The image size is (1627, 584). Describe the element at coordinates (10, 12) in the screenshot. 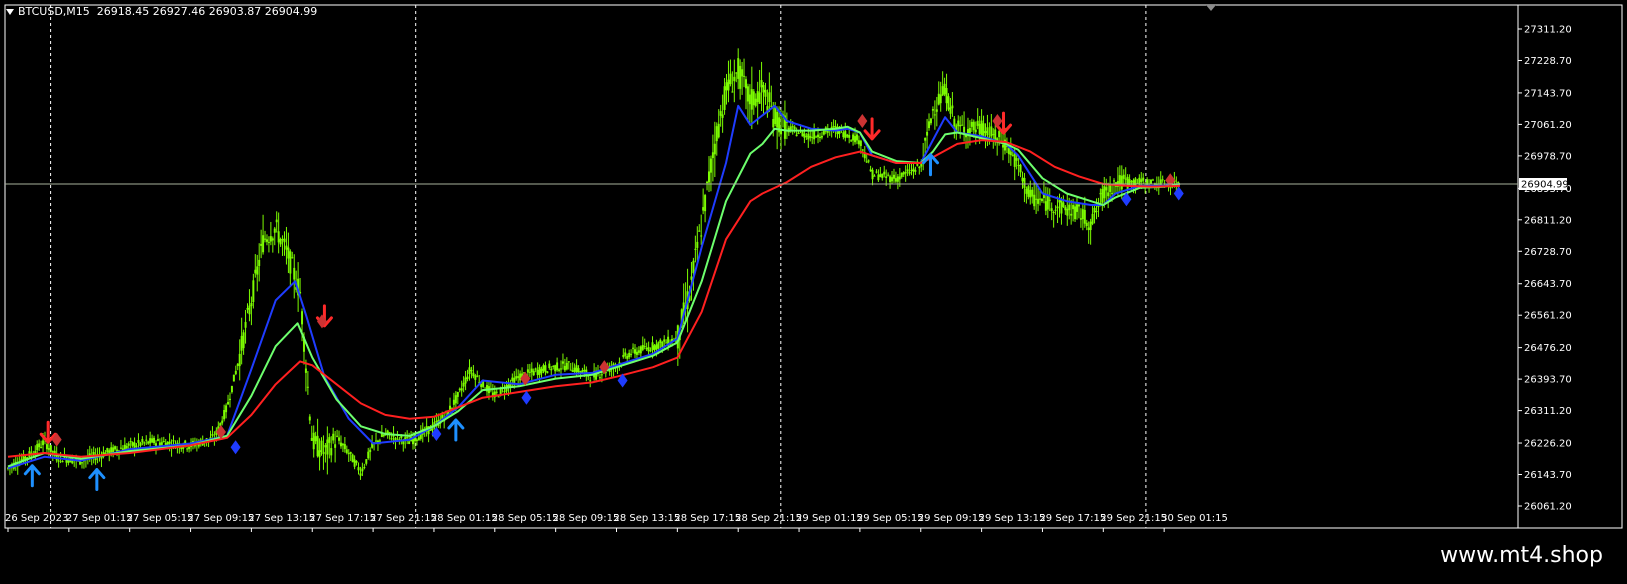

I see `chart-dropdown-icon` at that location.